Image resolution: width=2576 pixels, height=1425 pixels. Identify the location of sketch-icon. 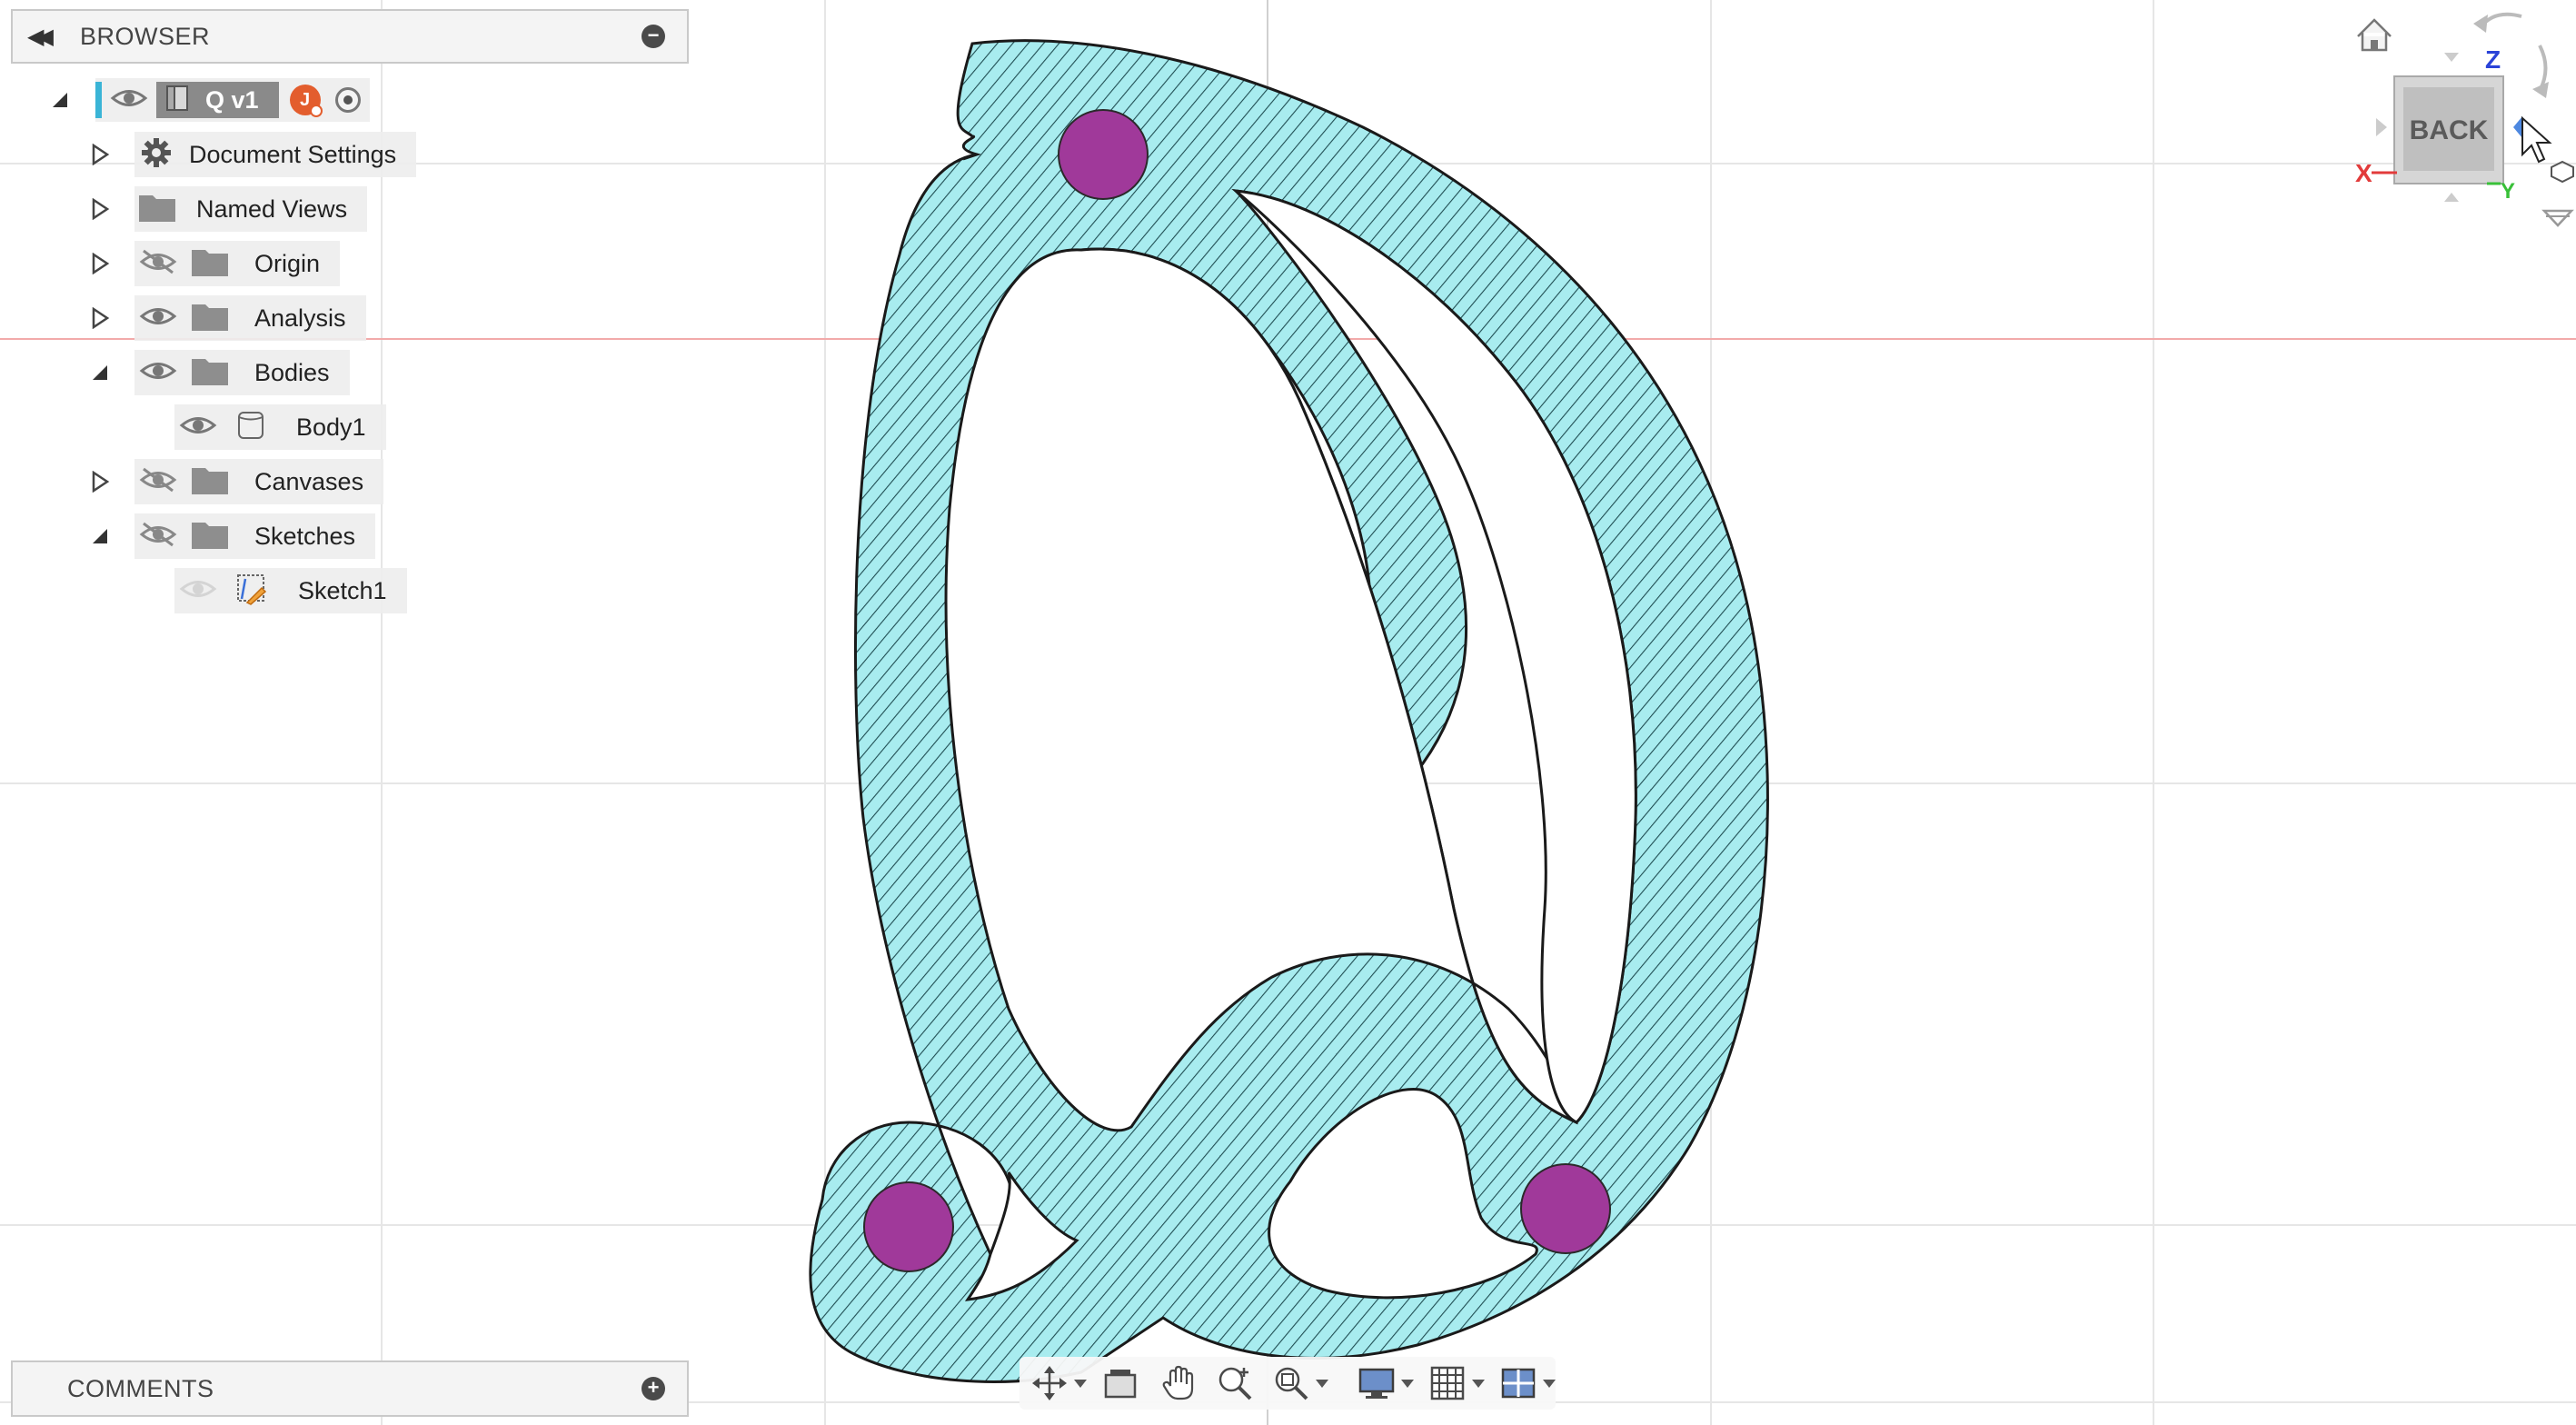
(251, 591).